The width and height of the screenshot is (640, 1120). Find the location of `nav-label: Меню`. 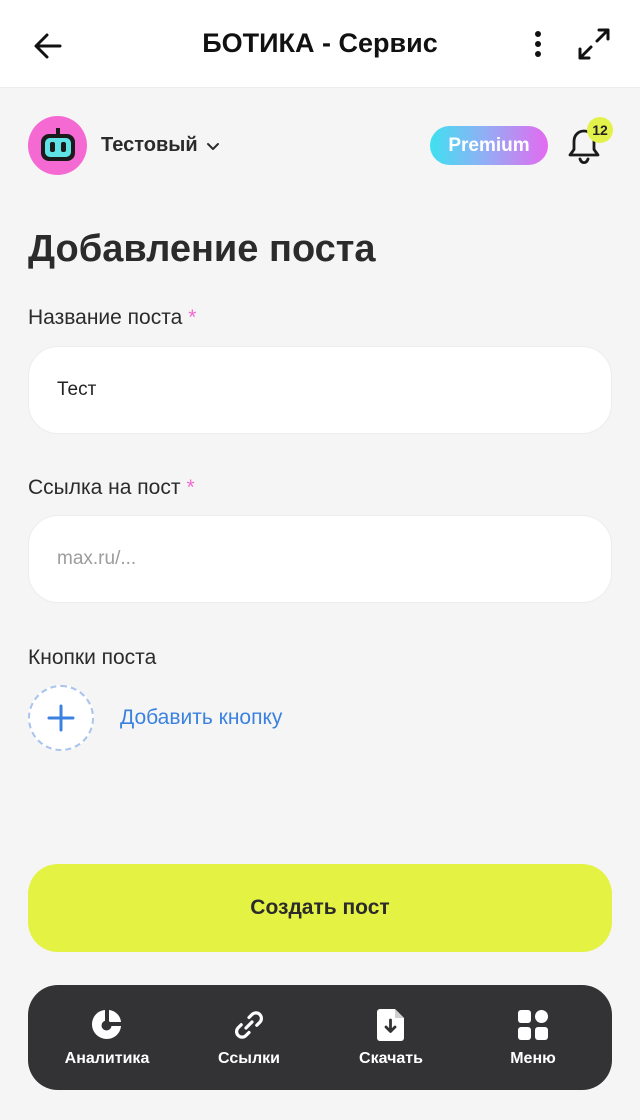

nav-label: Меню is located at coordinates (533, 1058).